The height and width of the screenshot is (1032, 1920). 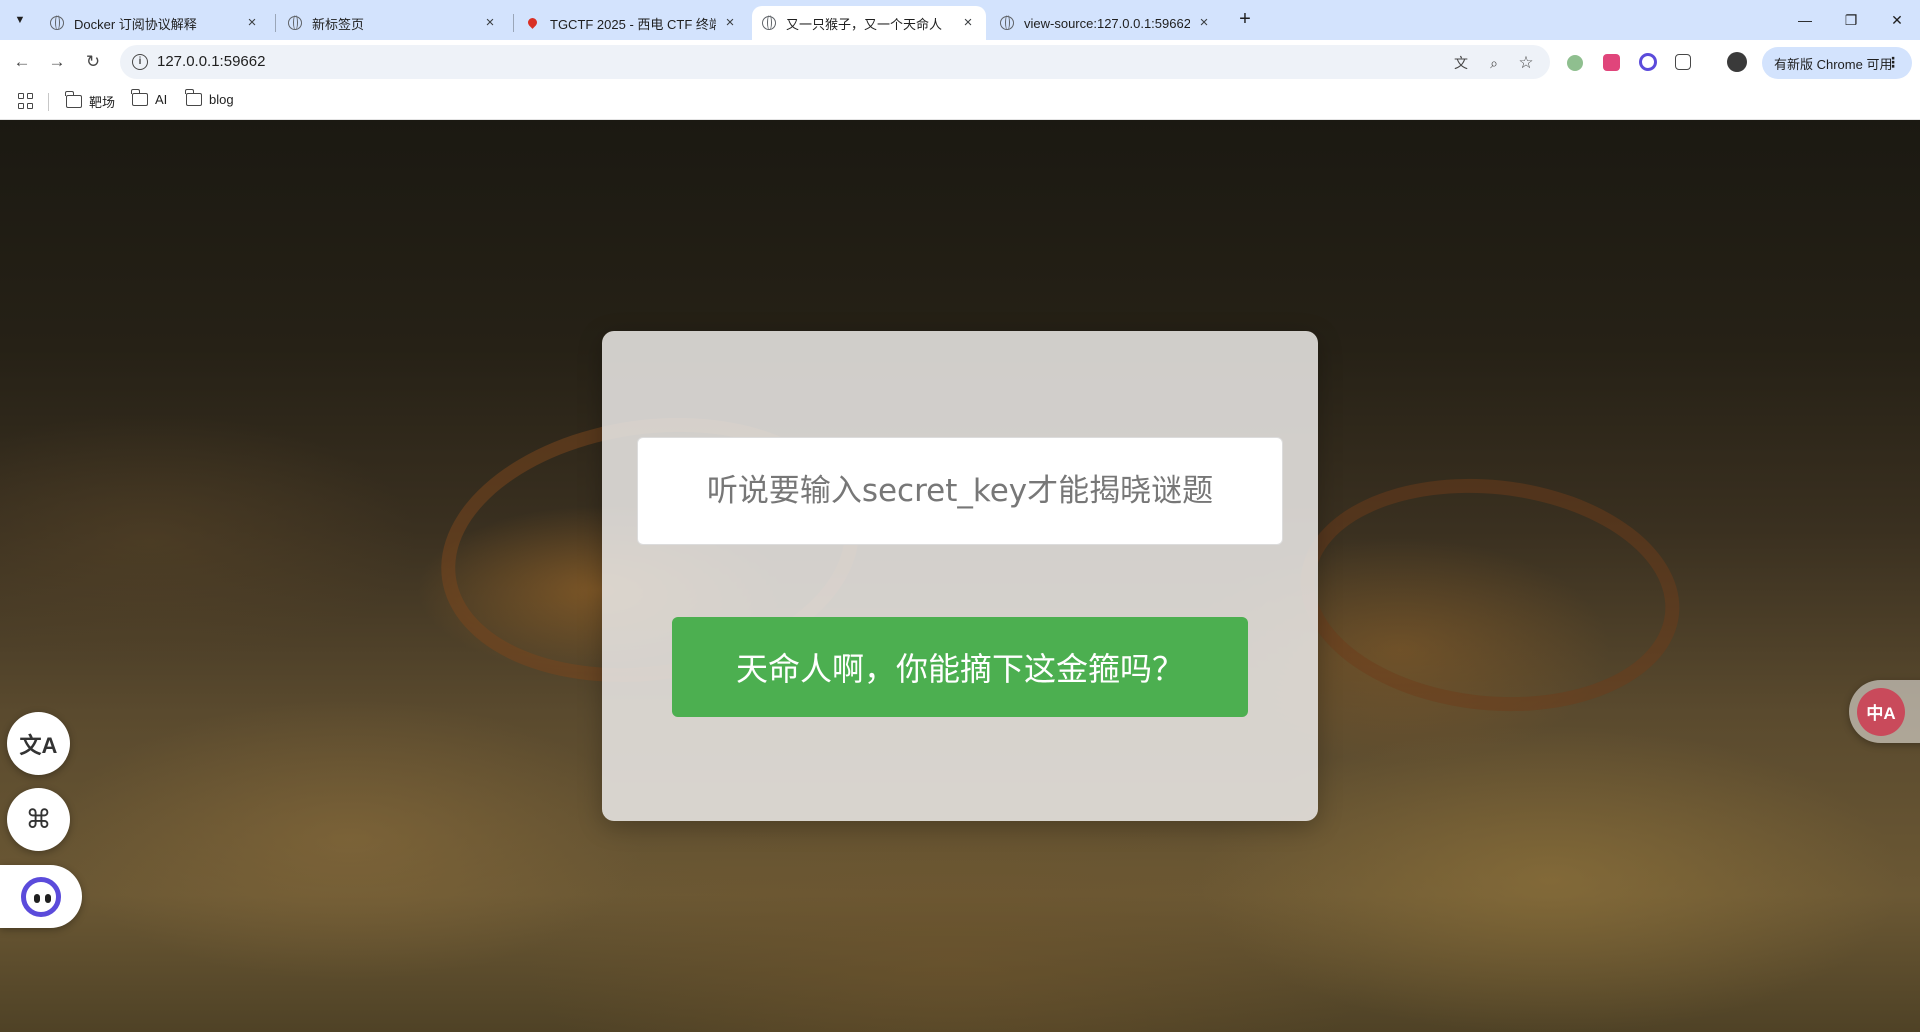 I want to click on minimize-icon: —, so click(x=1805, y=20).